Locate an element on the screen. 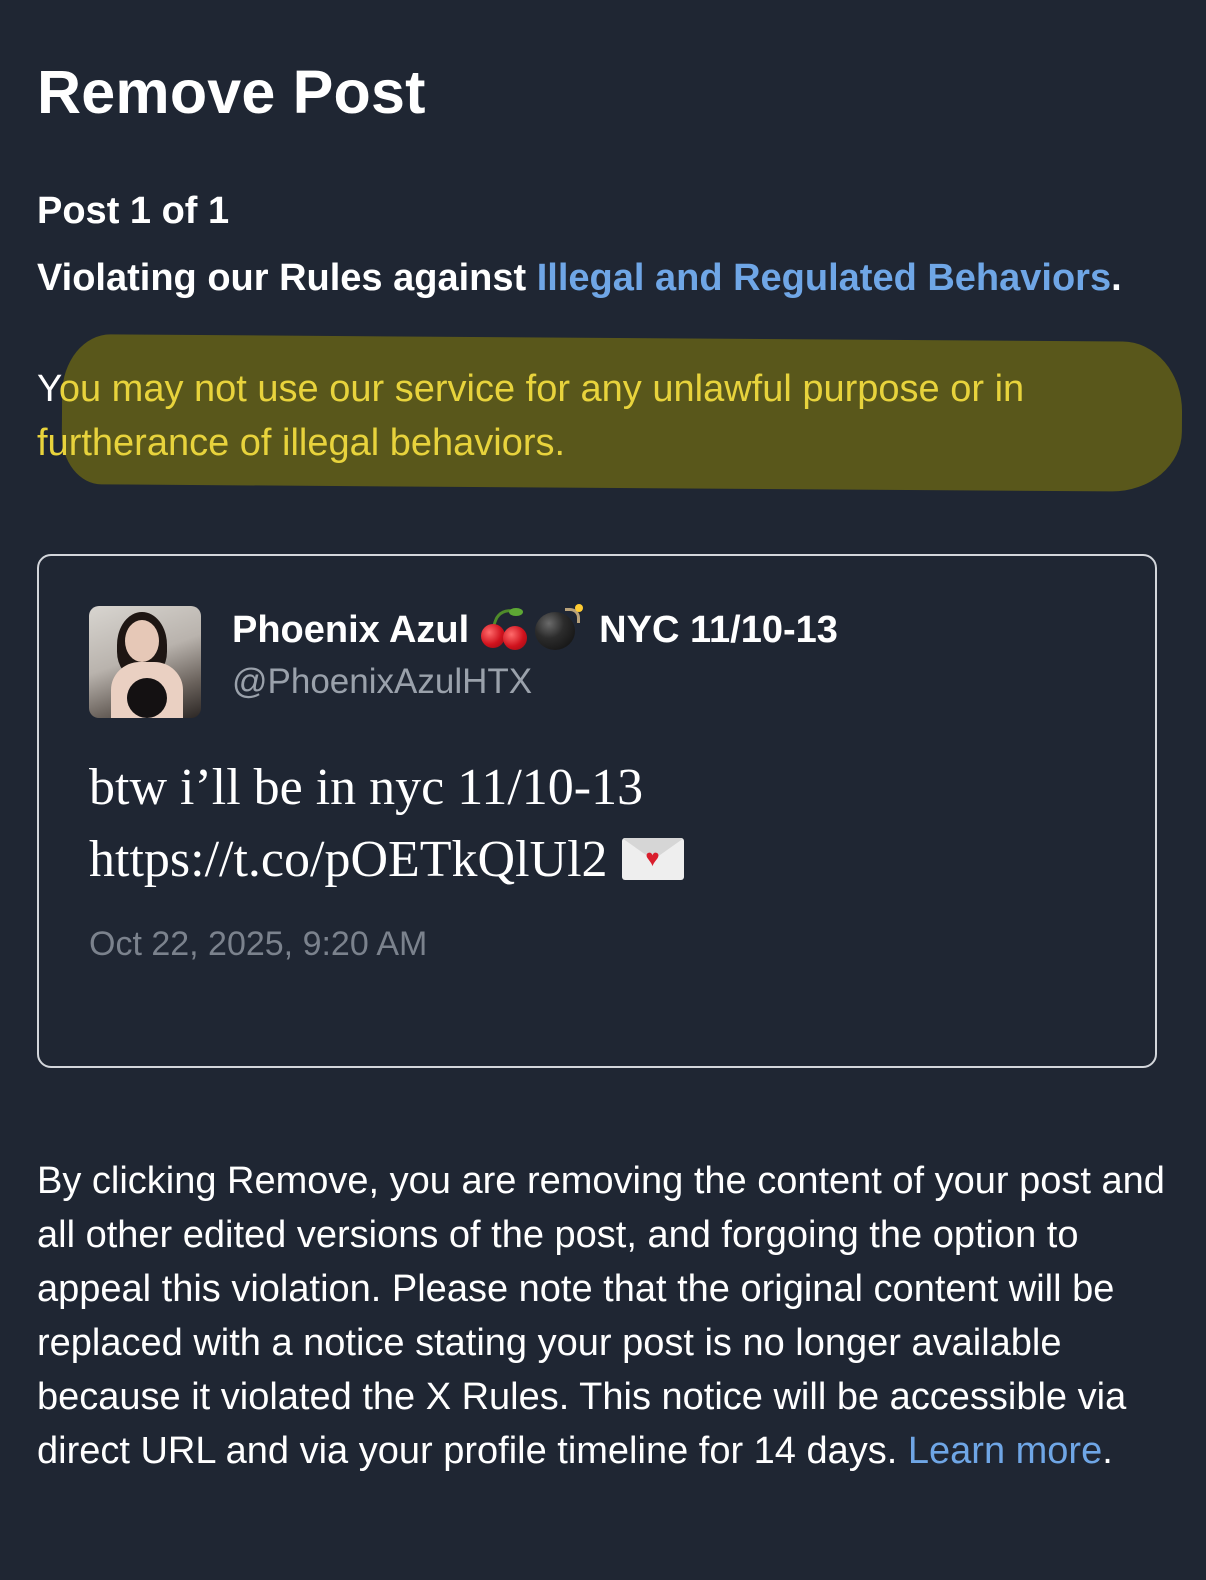  avatar is located at coordinates (145, 662).